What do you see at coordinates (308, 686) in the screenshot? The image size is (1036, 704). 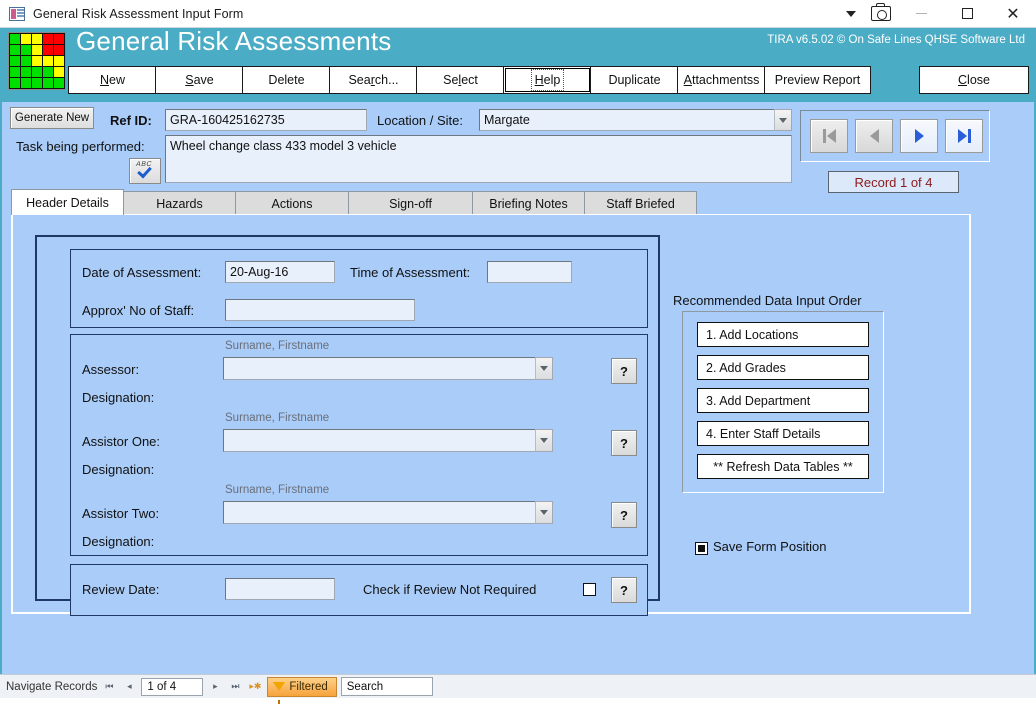 I see `filtered-label: Filtered` at bounding box center [308, 686].